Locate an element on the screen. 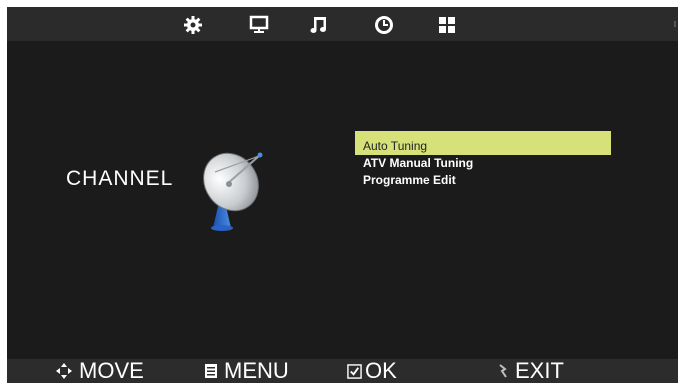 This screenshot has width=685, height=390. menu-label: MENU is located at coordinates (256, 370).